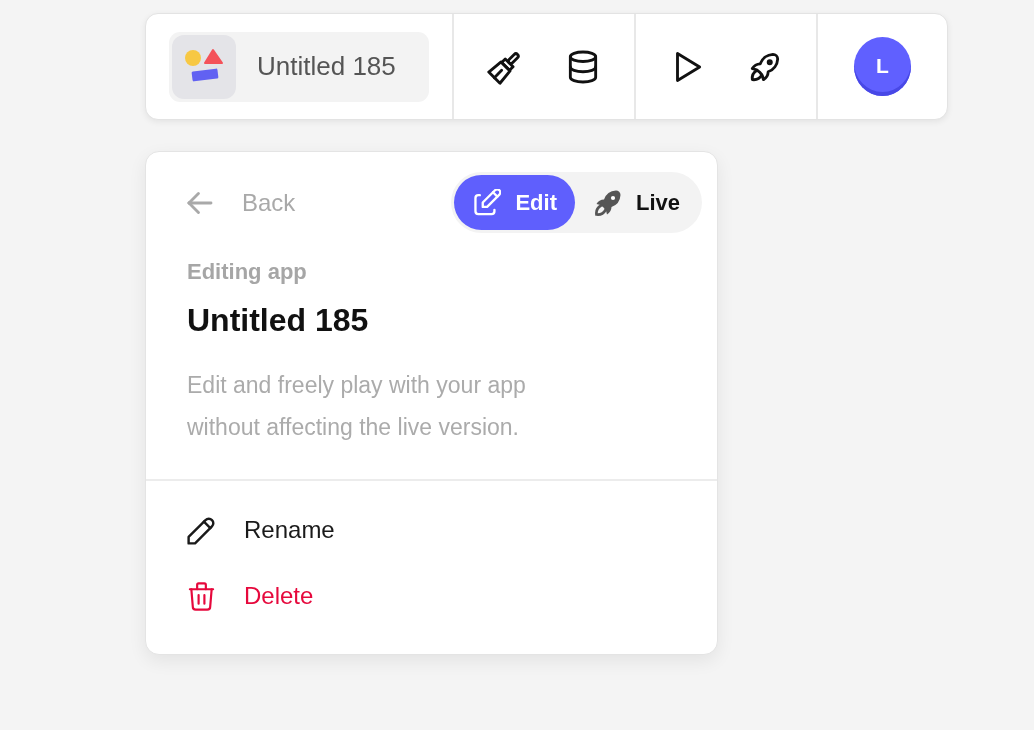 The height and width of the screenshot is (730, 1034). Describe the element at coordinates (204, 66) in the screenshot. I see `shapes-logo-icon` at that location.